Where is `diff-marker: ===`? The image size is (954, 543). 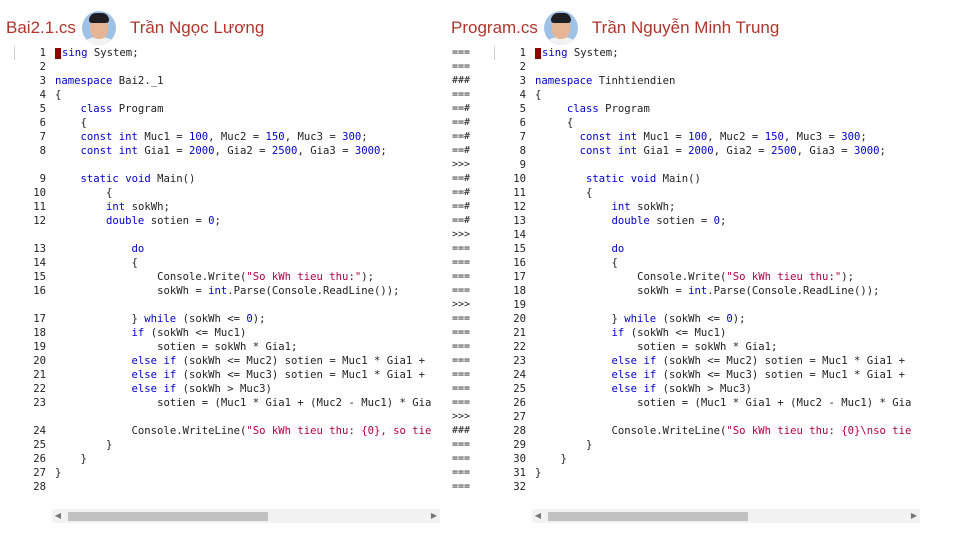
diff-marker: === is located at coordinates (461, 94).